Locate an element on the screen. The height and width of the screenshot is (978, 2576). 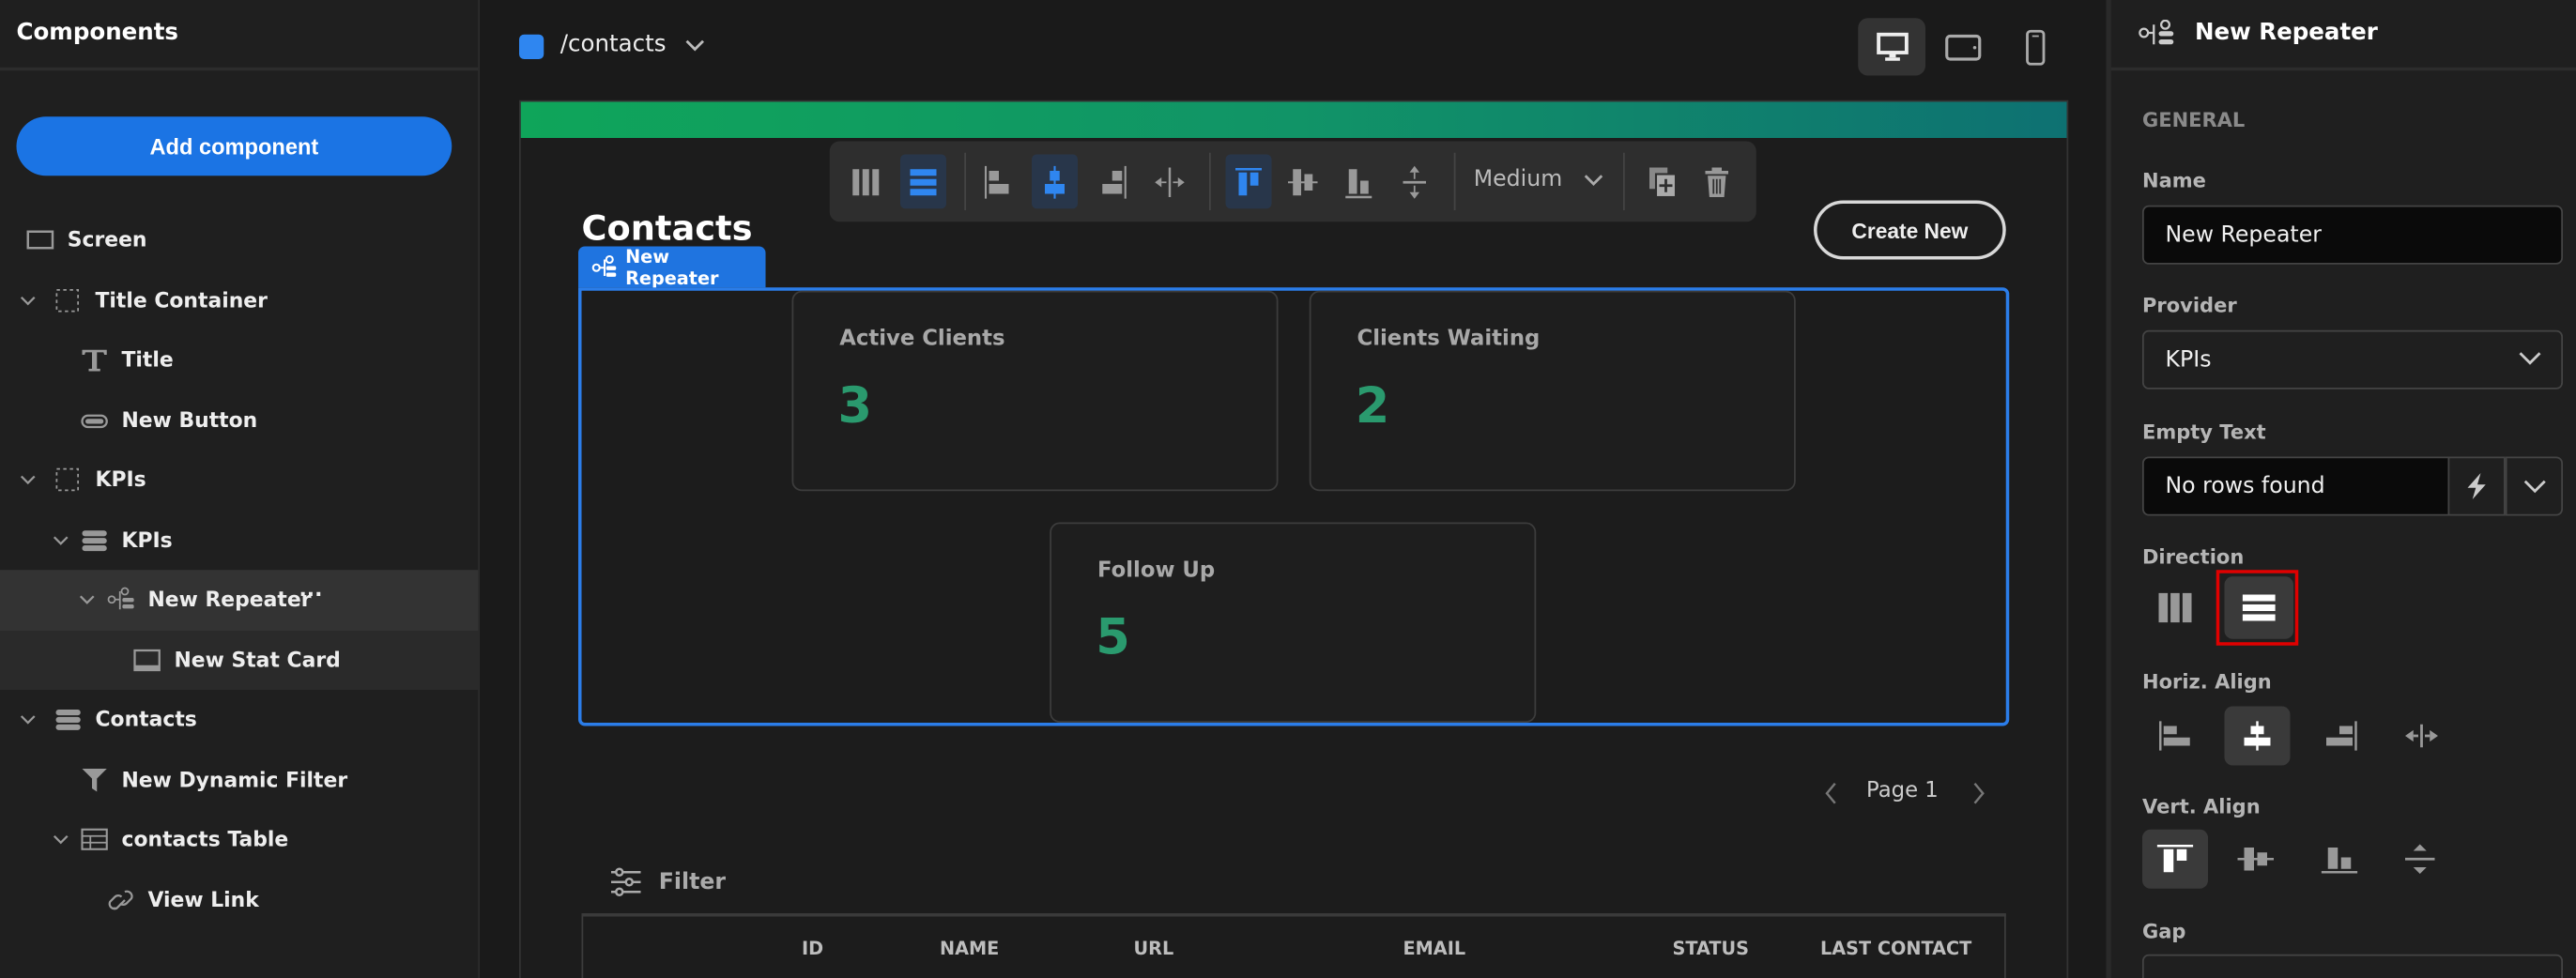
valign-stretch-option is located at coordinates (2420, 859).